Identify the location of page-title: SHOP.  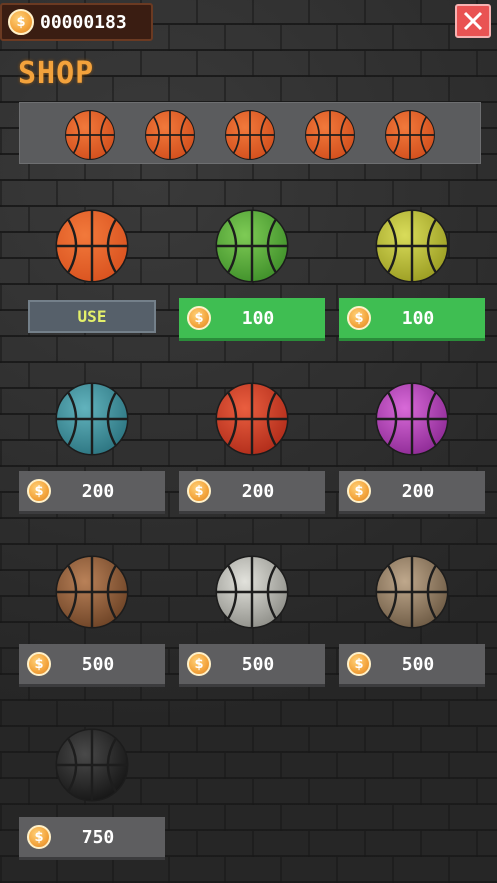
(56, 73).